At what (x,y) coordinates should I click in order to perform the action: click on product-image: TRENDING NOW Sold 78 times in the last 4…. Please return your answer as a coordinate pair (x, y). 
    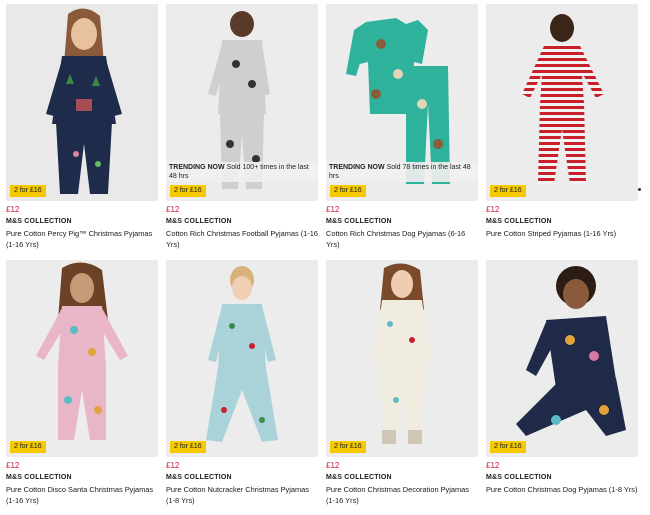
    Looking at the image, I should click on (402, 102).